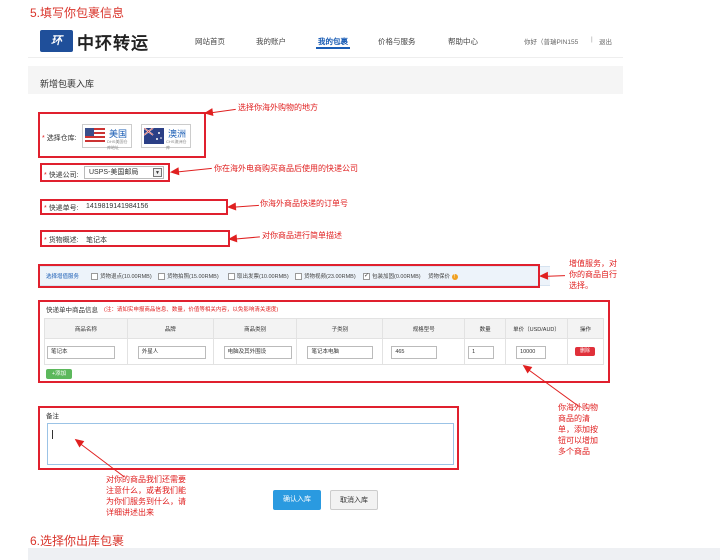 The height and width of the screenshot is (560, 720). I want to click on annotation-services: 增值服务，对 你的商品自行 选择。, so click(593, 274).